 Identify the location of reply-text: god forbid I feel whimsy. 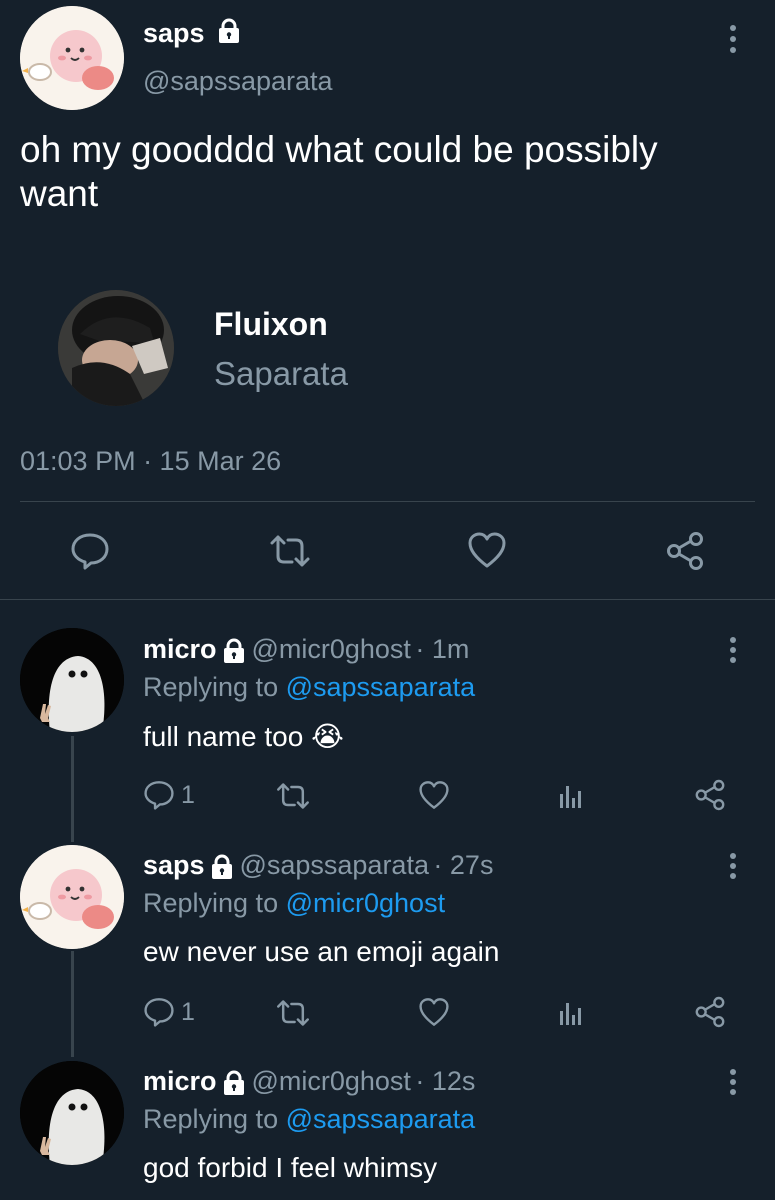
(290, 1167).